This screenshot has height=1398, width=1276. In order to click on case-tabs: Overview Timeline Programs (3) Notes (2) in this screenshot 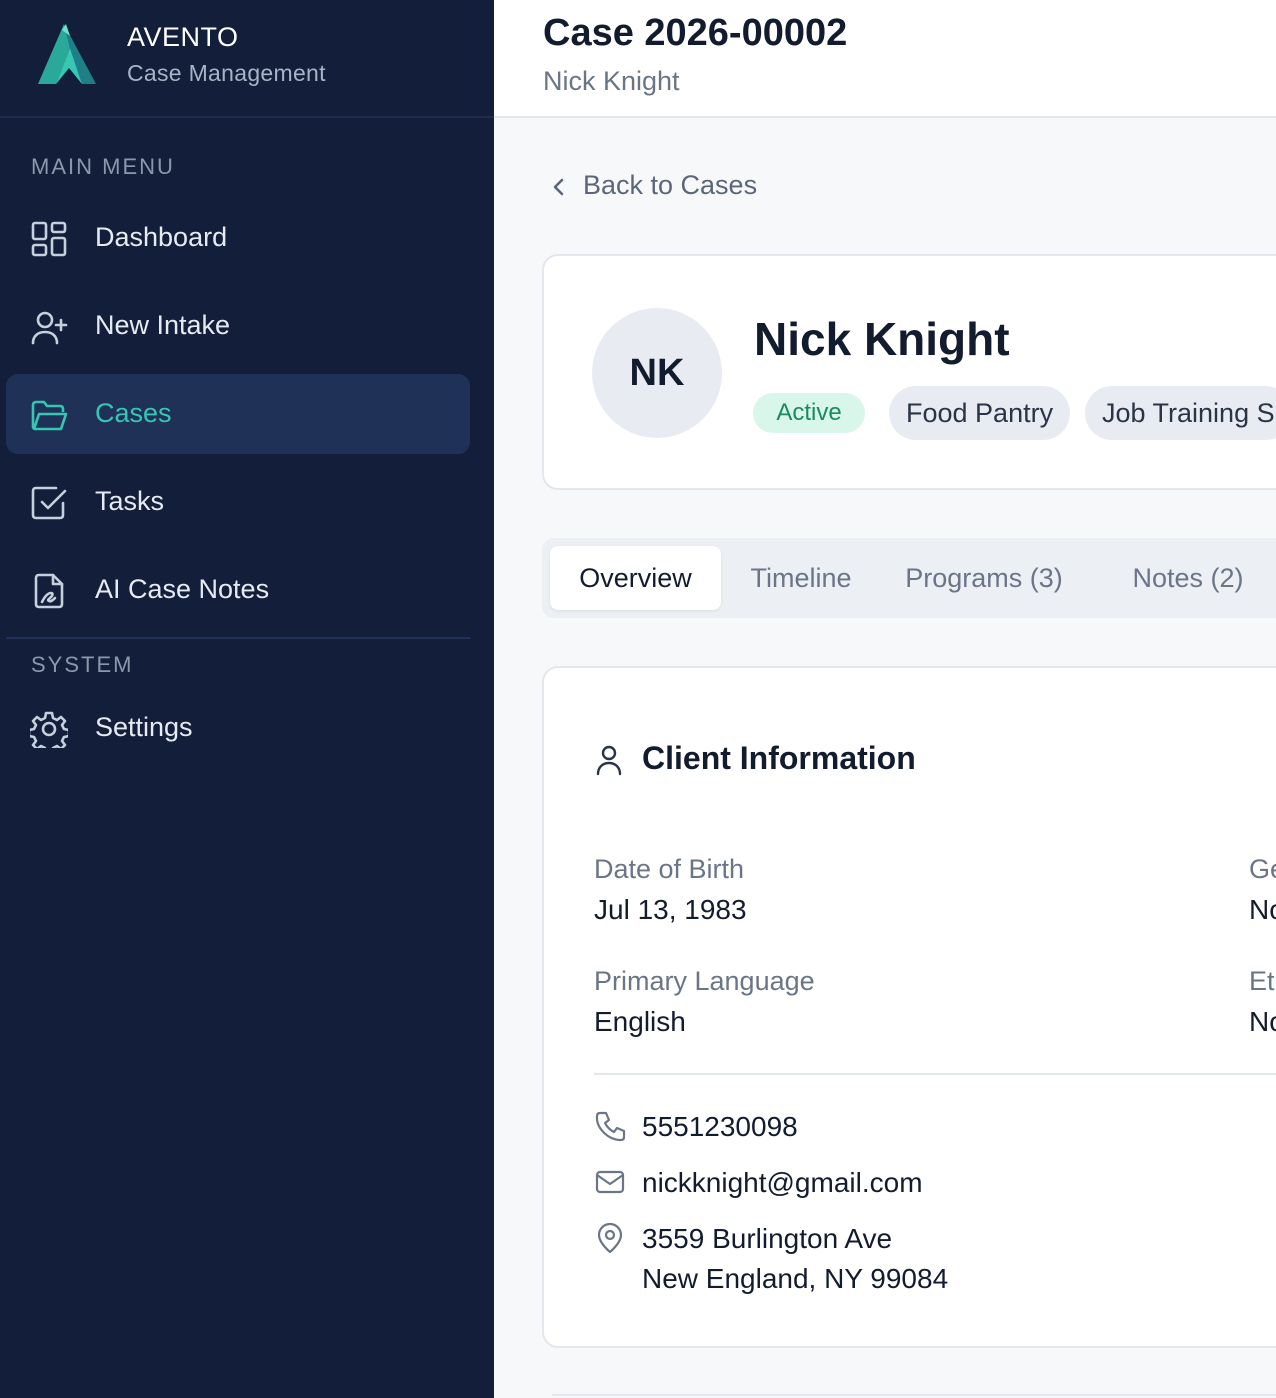, I will do `click(909, 578)`.